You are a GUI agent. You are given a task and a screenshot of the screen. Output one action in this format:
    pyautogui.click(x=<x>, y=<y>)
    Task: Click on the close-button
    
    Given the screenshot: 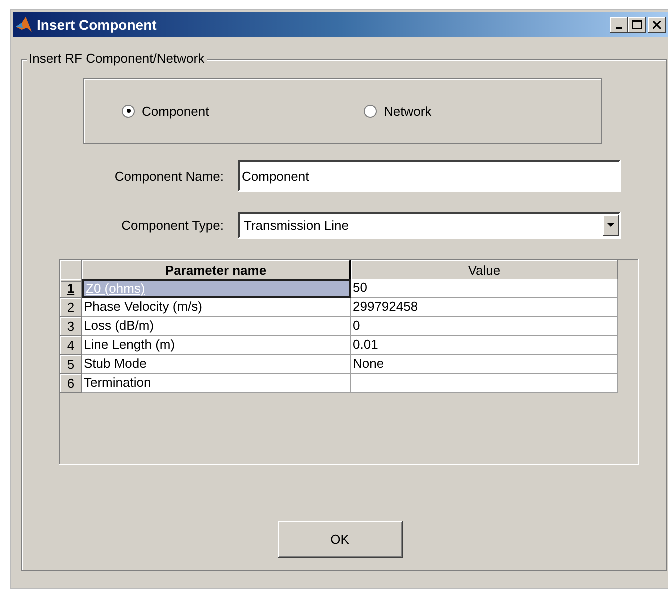 What is the action you would take?
    pyautogui.click(x=657, y=24)
    